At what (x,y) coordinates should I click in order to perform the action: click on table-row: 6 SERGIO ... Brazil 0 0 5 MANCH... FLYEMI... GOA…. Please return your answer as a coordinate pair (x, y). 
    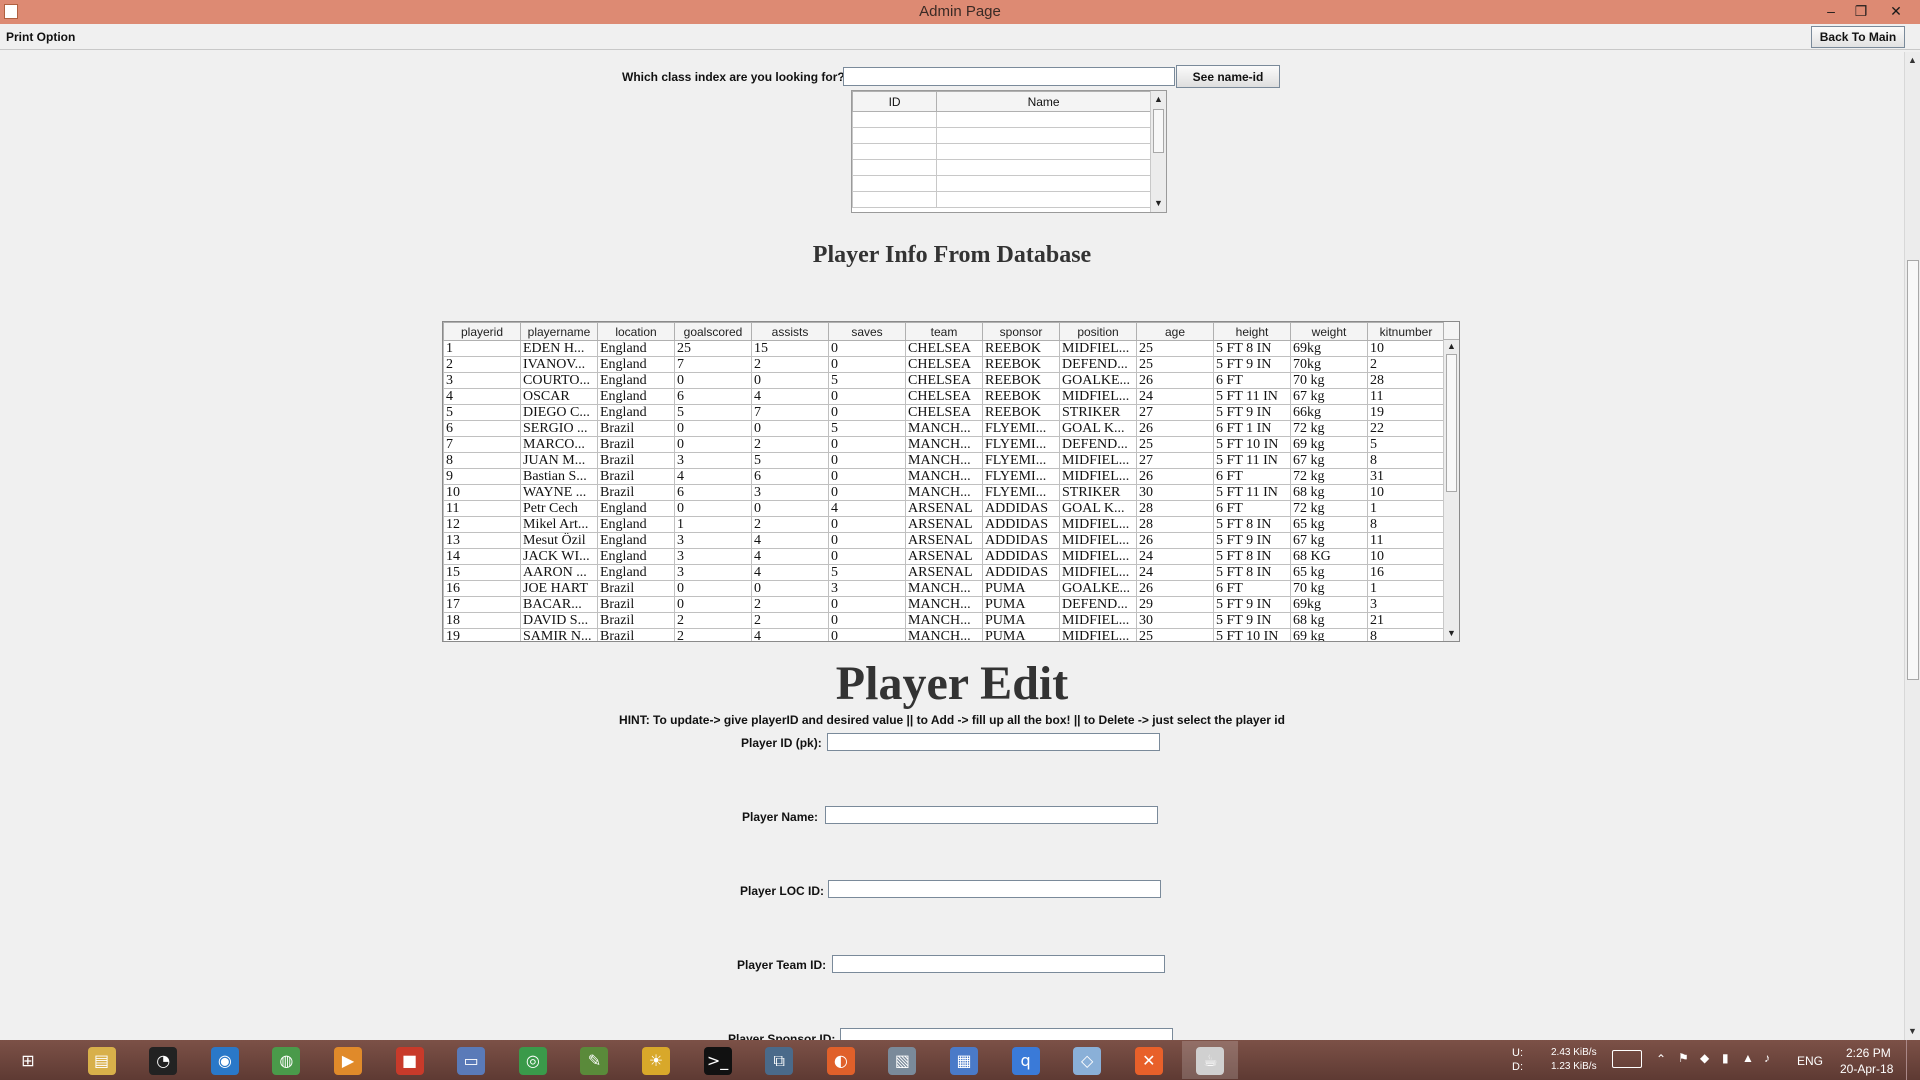
    Looking at the image, I should click on (944, 428).